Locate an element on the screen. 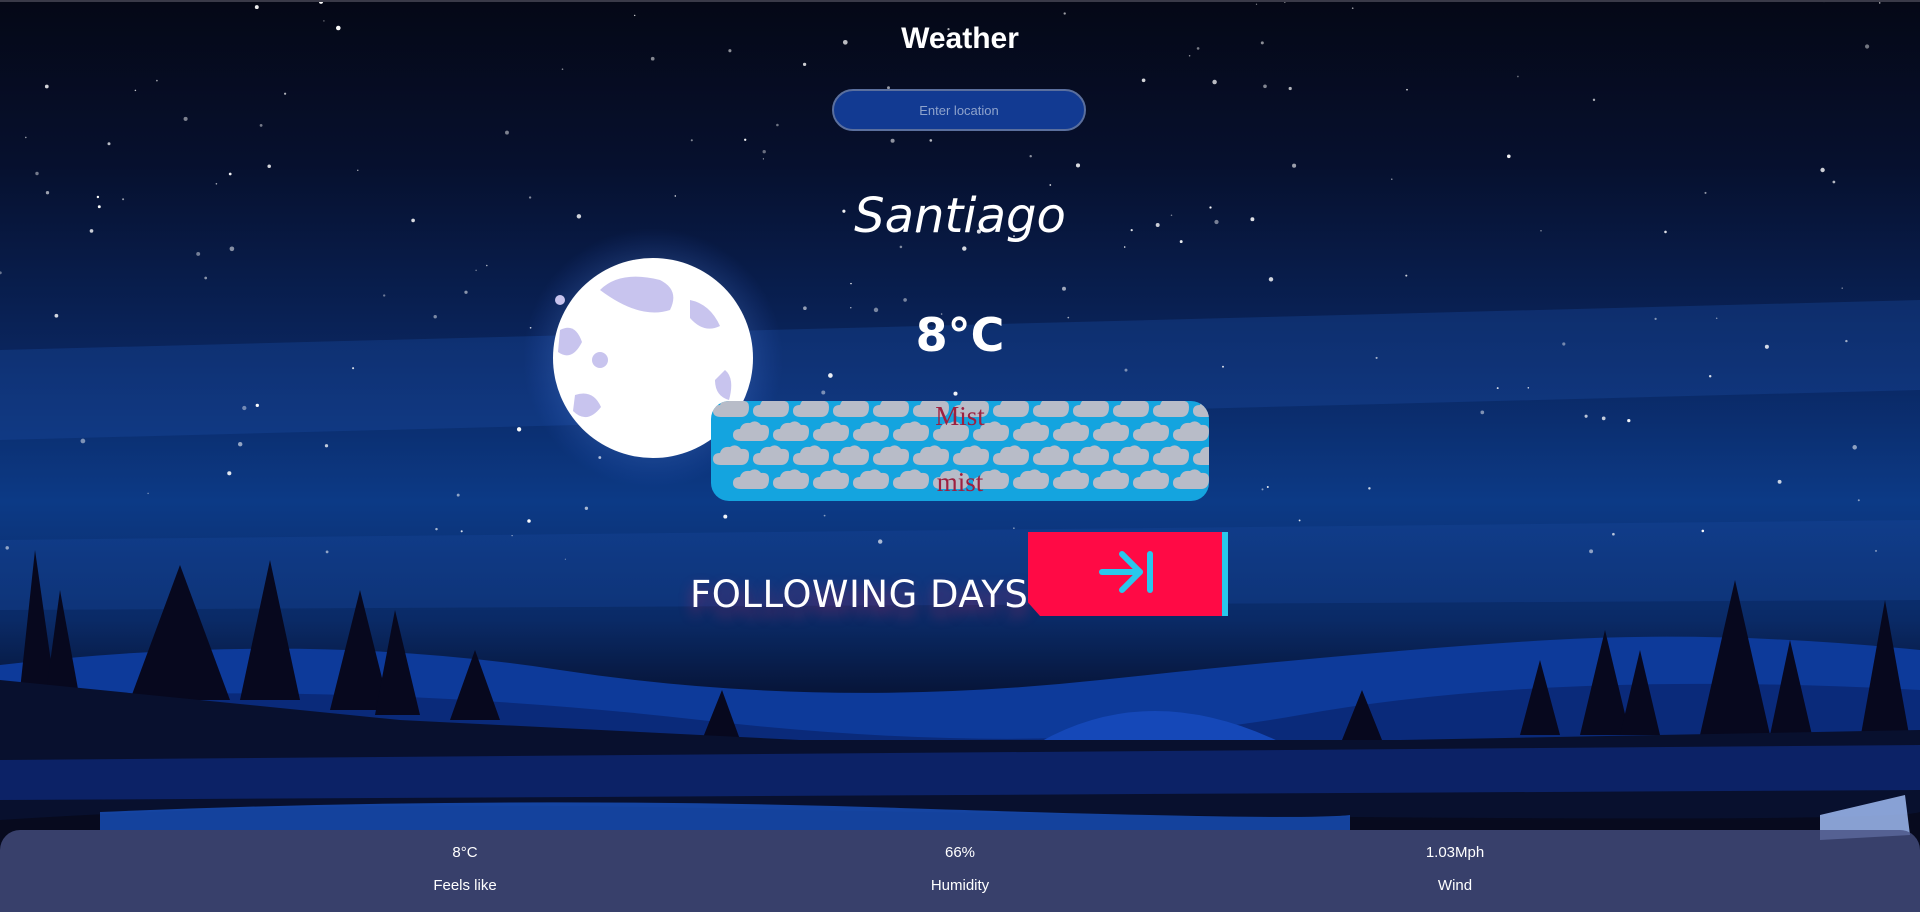 This screenshot has width=1920, height=912. condition-main: Mist is located at coordinates (960, 416).